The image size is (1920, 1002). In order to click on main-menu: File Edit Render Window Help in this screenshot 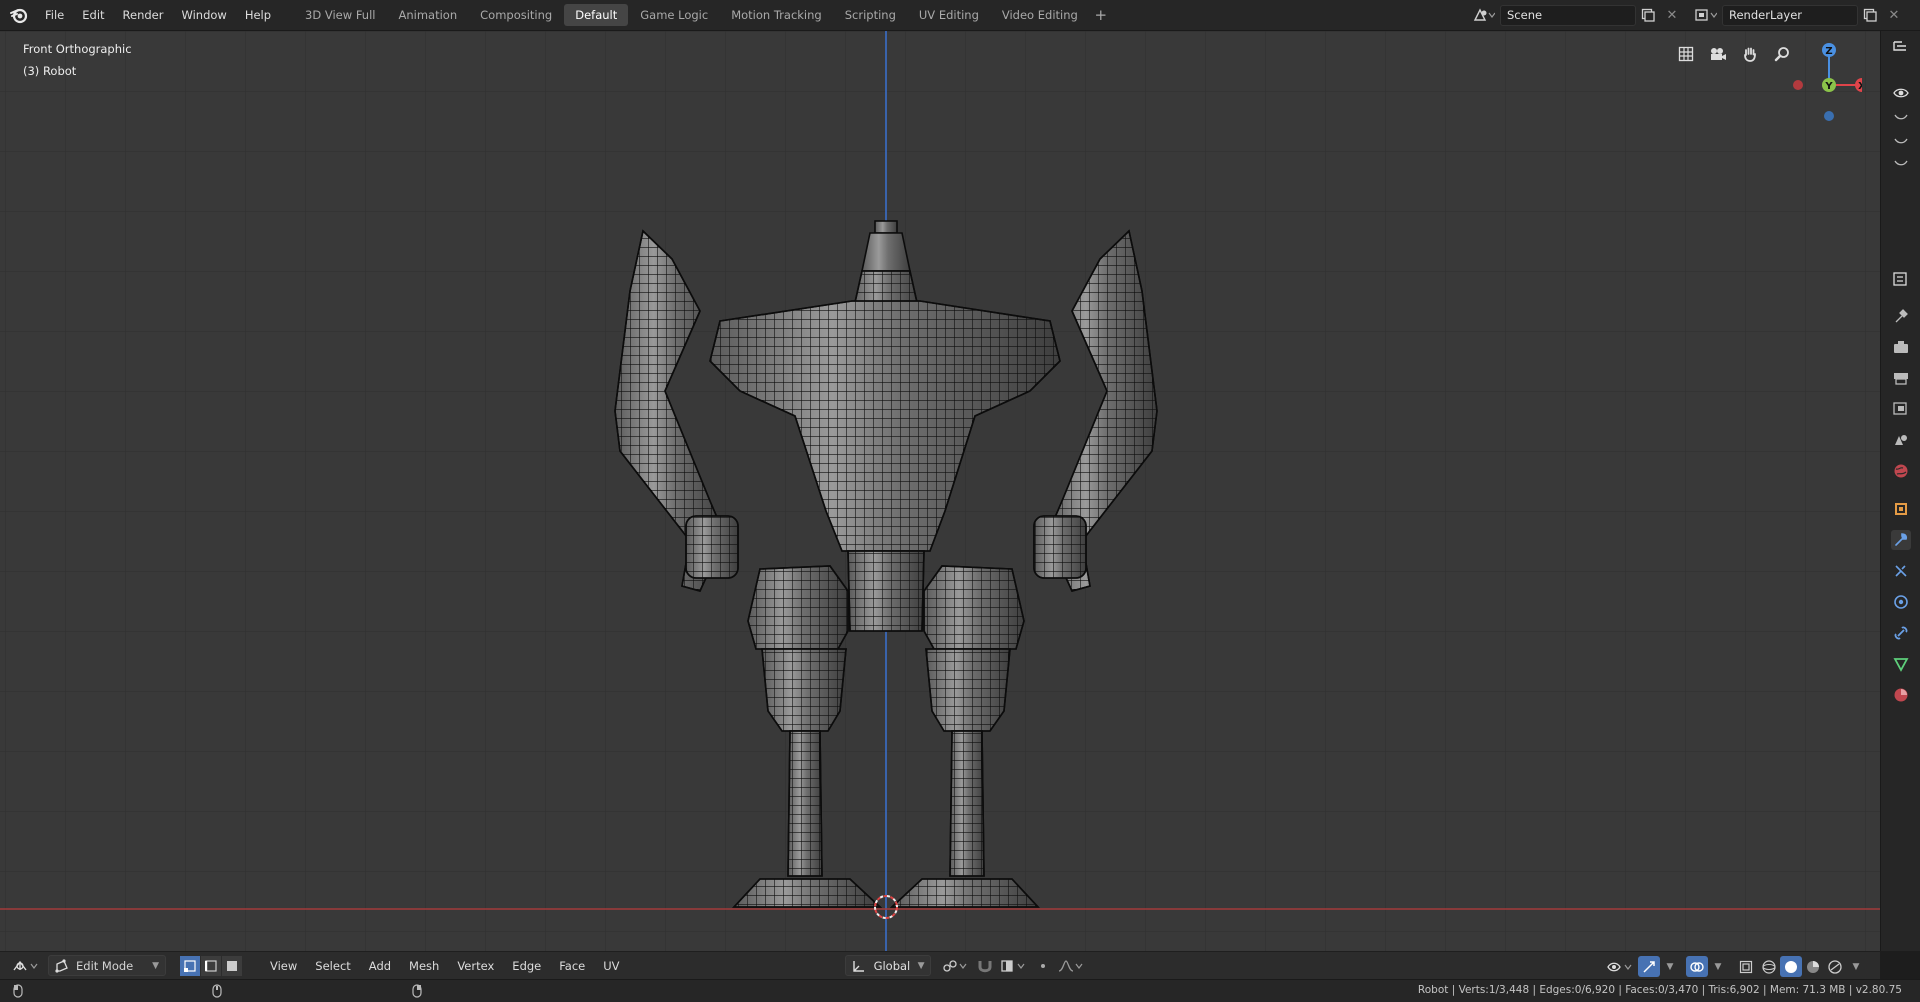, I will do `click(158, 15)`.